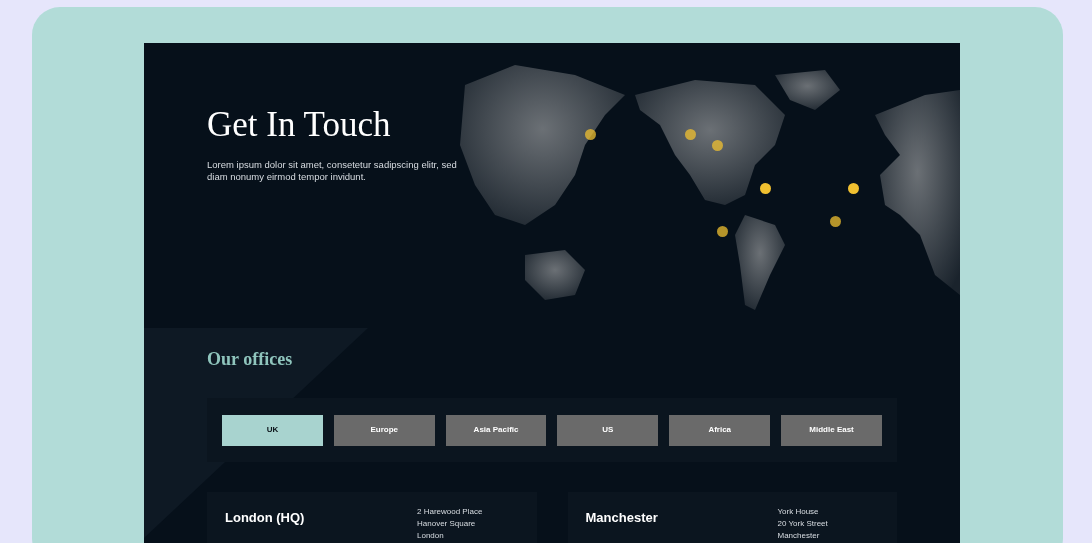 The image size is (1092, 543). I want to click on office-name: Manchester, so click(622, 518).